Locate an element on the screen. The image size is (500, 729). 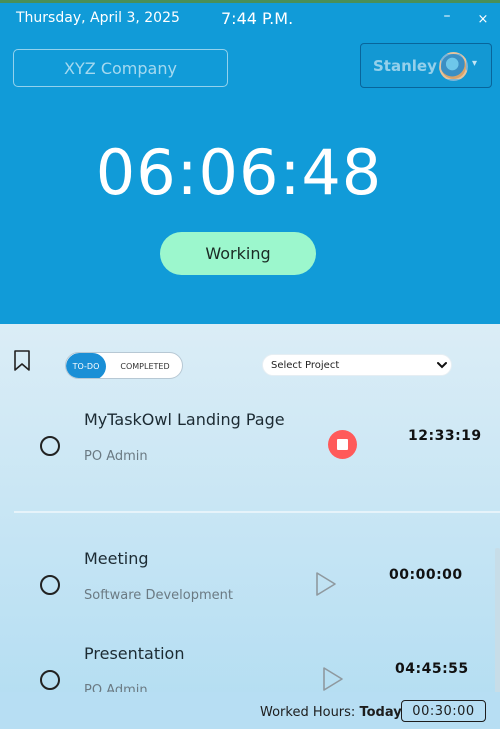
task-project: Software Development is located at coordinates (158, 595).